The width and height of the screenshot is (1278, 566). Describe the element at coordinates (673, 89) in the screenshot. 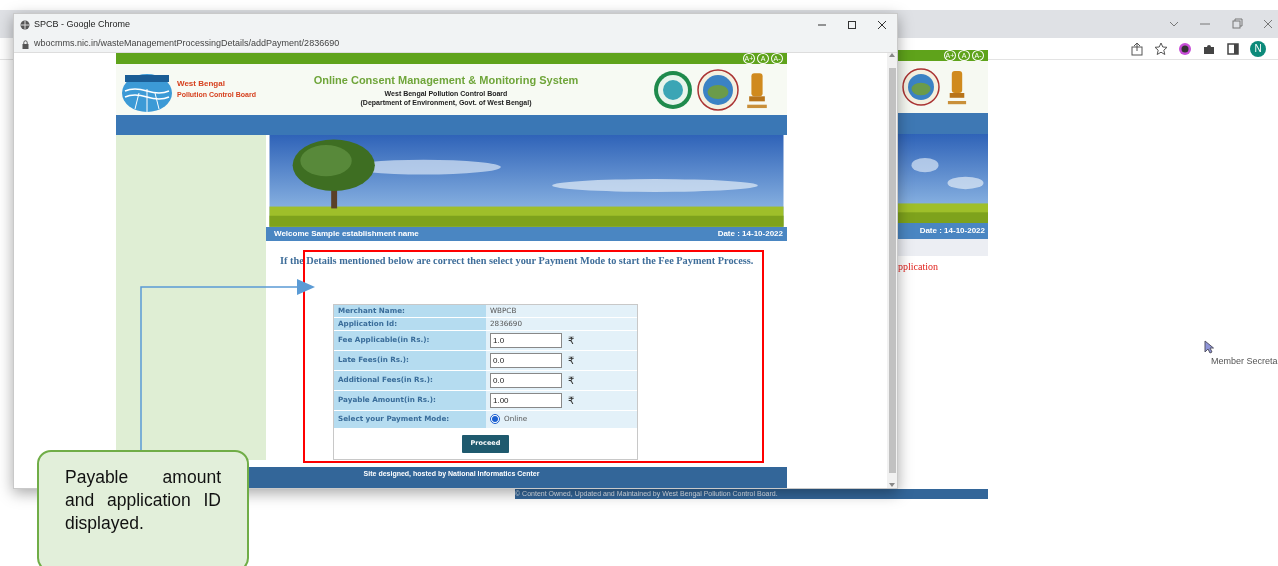

I see `seal-logo-icon` at that location.